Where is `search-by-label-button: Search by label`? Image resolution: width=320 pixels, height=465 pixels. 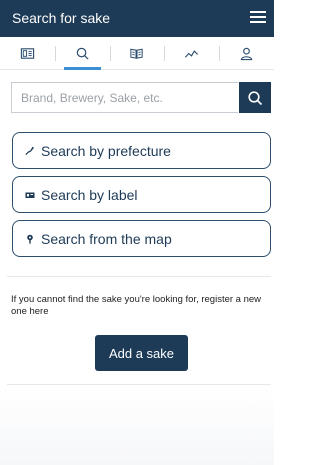
search-by-label-button: Search by label is located at coordinates (141, 194).